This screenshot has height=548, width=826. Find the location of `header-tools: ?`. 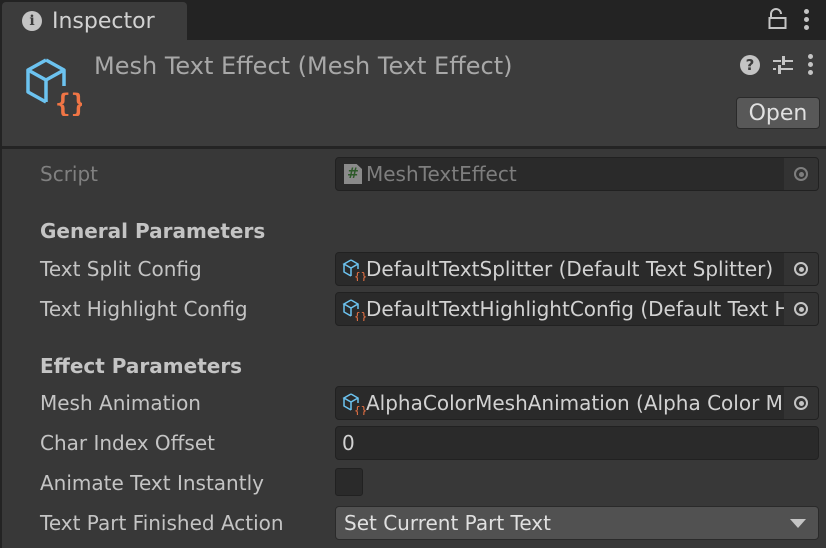

header-tools: ? is located at coordinates (777, 64).